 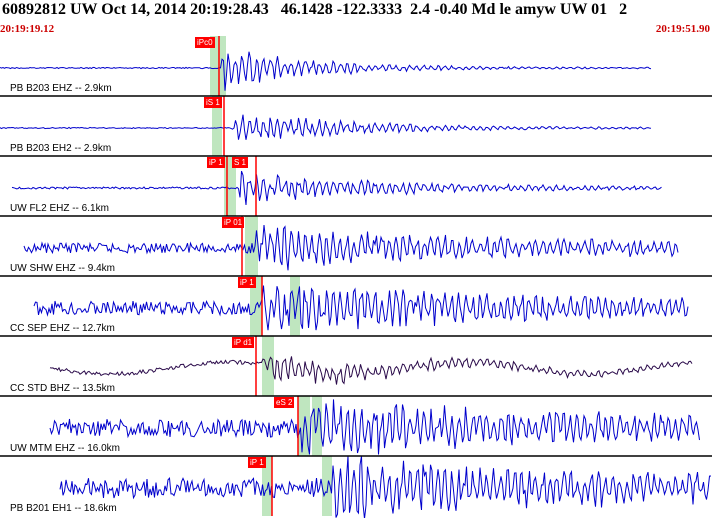 What do you see at coordinates (240, 162) in the screenshot?
I see `pick-tag: S 1` at bounding box center [240, 162].